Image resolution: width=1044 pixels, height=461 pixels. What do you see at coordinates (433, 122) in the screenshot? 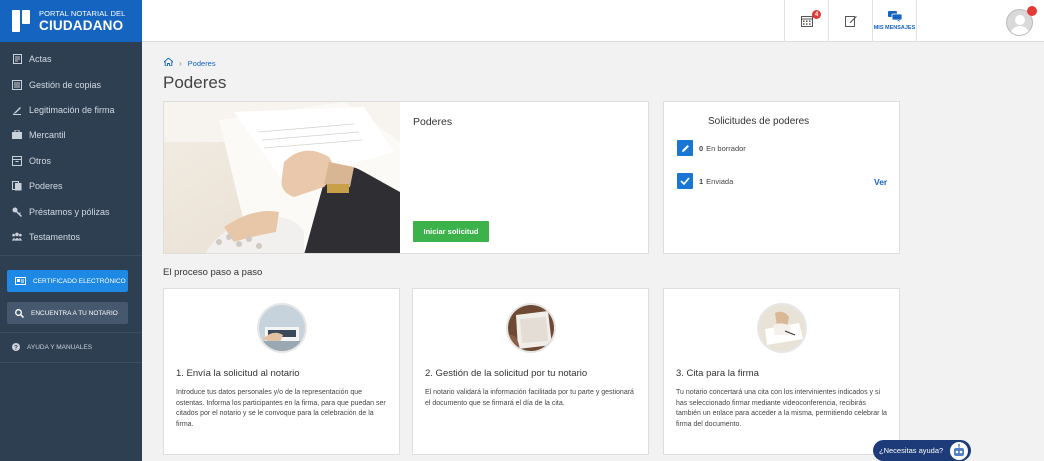
I see `card-title: Poderes` at bounding box center [433, 122].